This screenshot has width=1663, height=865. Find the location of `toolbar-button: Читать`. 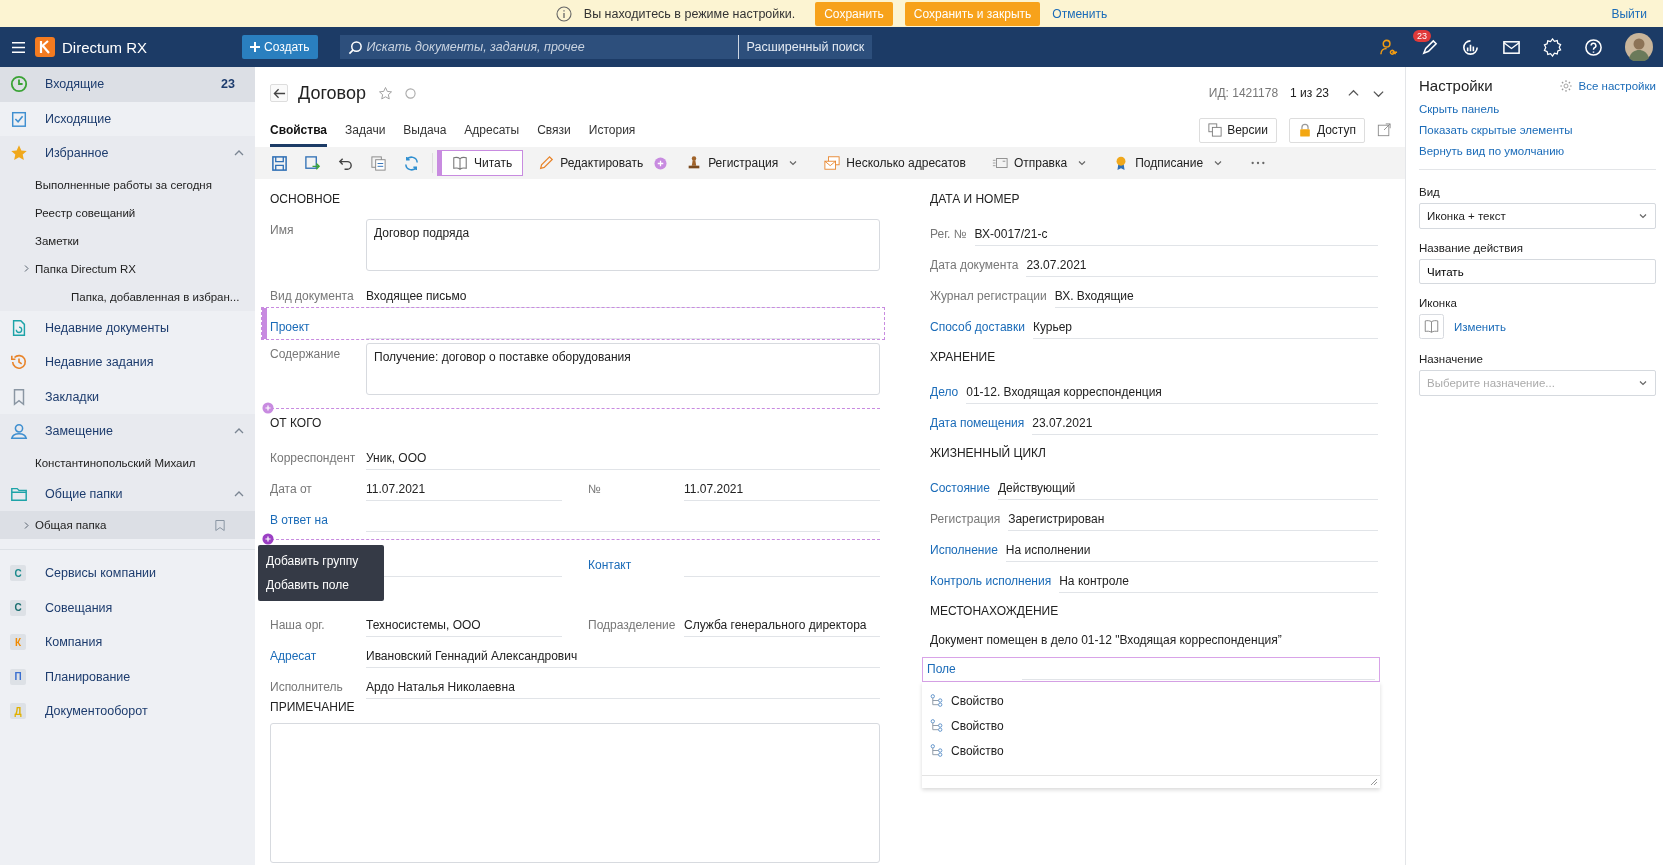

toolbar-button: Читать is located at coordinates (480, 163).